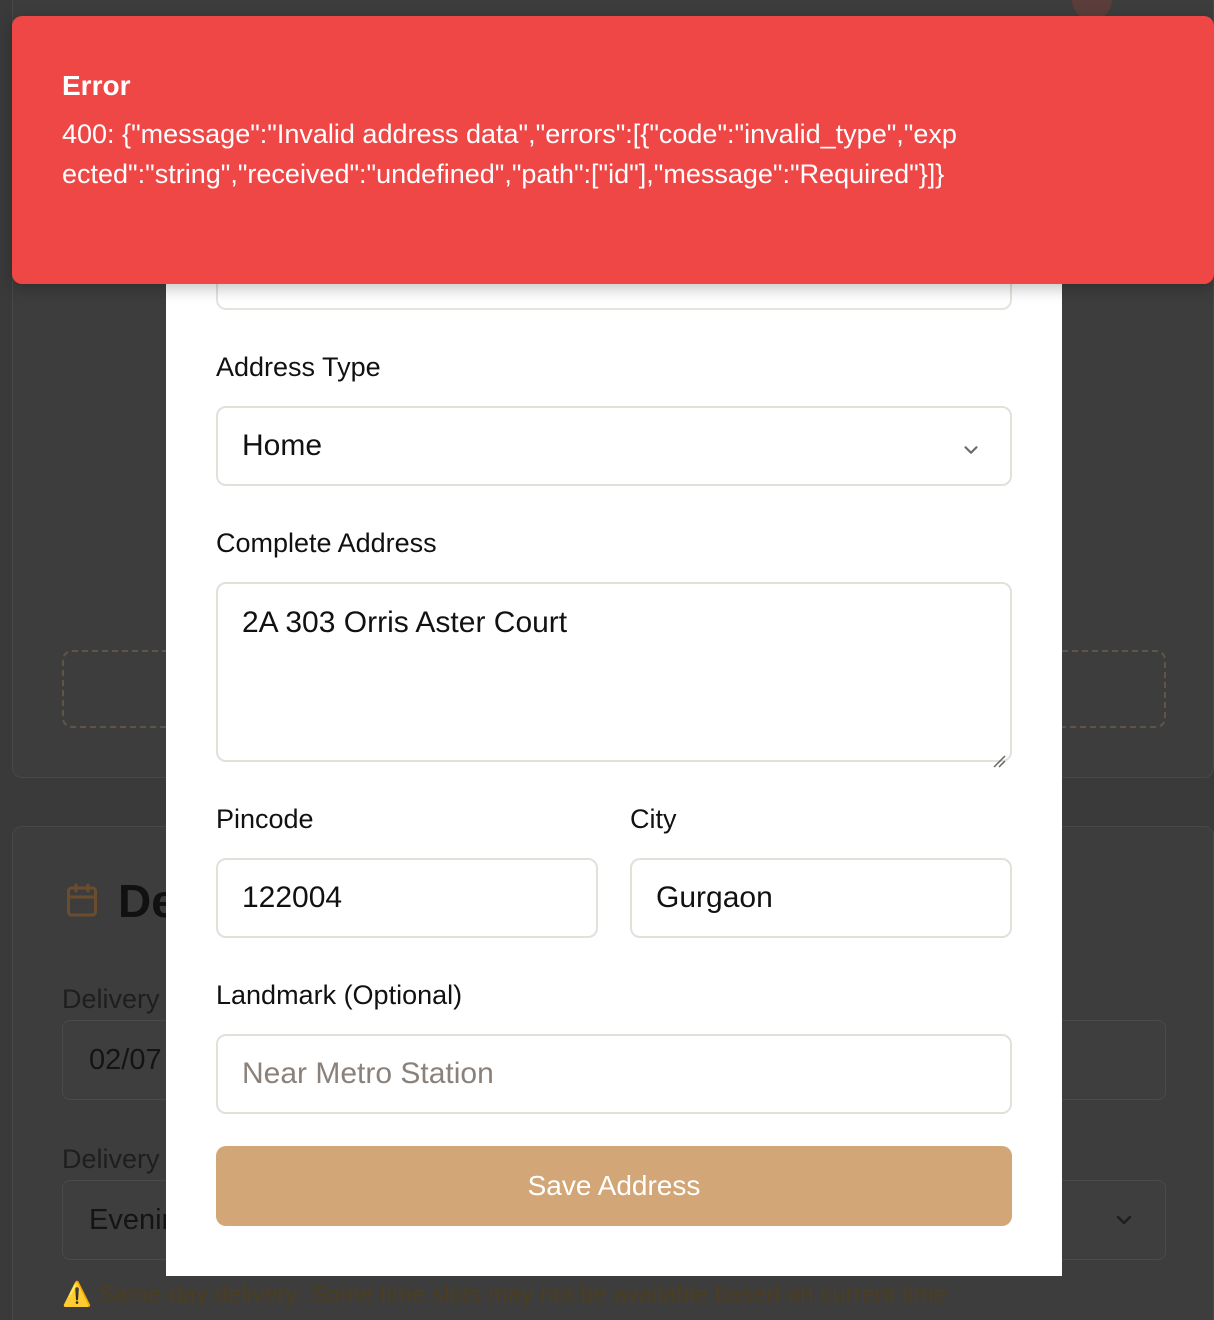  What do you see at coordinates (405, 622) in the screenshot?
I see `complete-address-value: 2A 303 Orris Aster Court` at bounding box center [405, 622].